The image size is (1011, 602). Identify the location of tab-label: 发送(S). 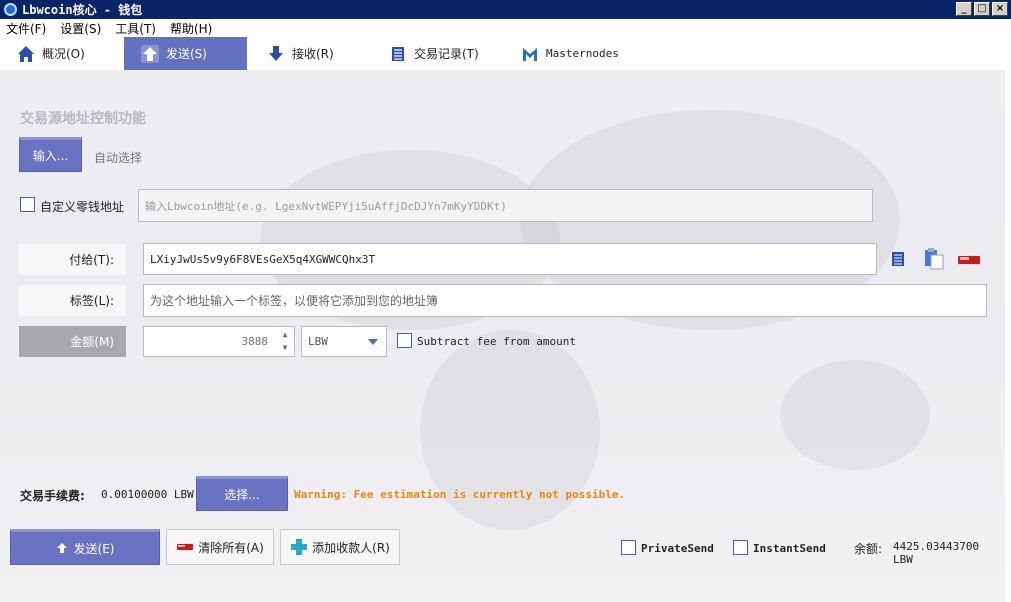
(186, 54).